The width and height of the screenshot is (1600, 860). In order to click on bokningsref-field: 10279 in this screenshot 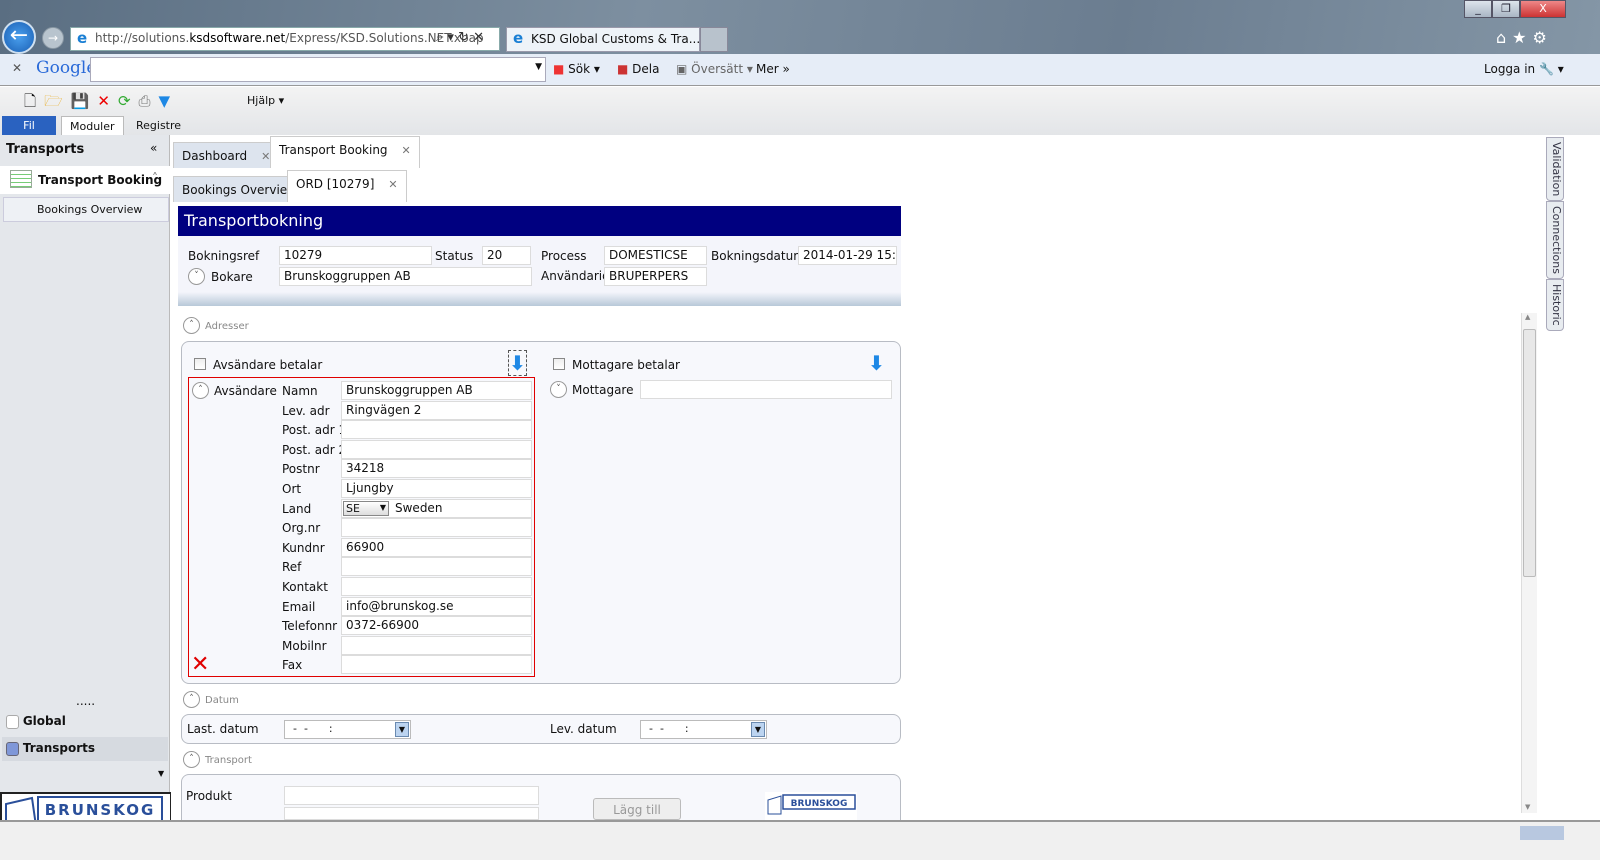, I will do `click(355, 255)`.